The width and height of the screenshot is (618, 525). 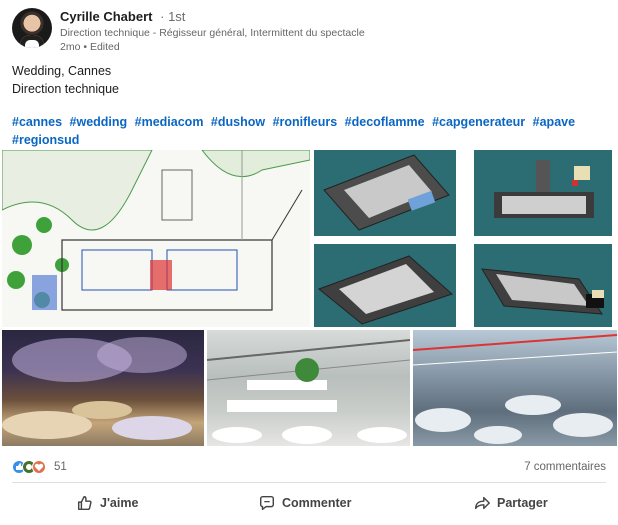 What do you see at coordinates (106, 16) in the screenshot?
I see `author-name: Cyrille Chabert` at bounding box center [106, 16].